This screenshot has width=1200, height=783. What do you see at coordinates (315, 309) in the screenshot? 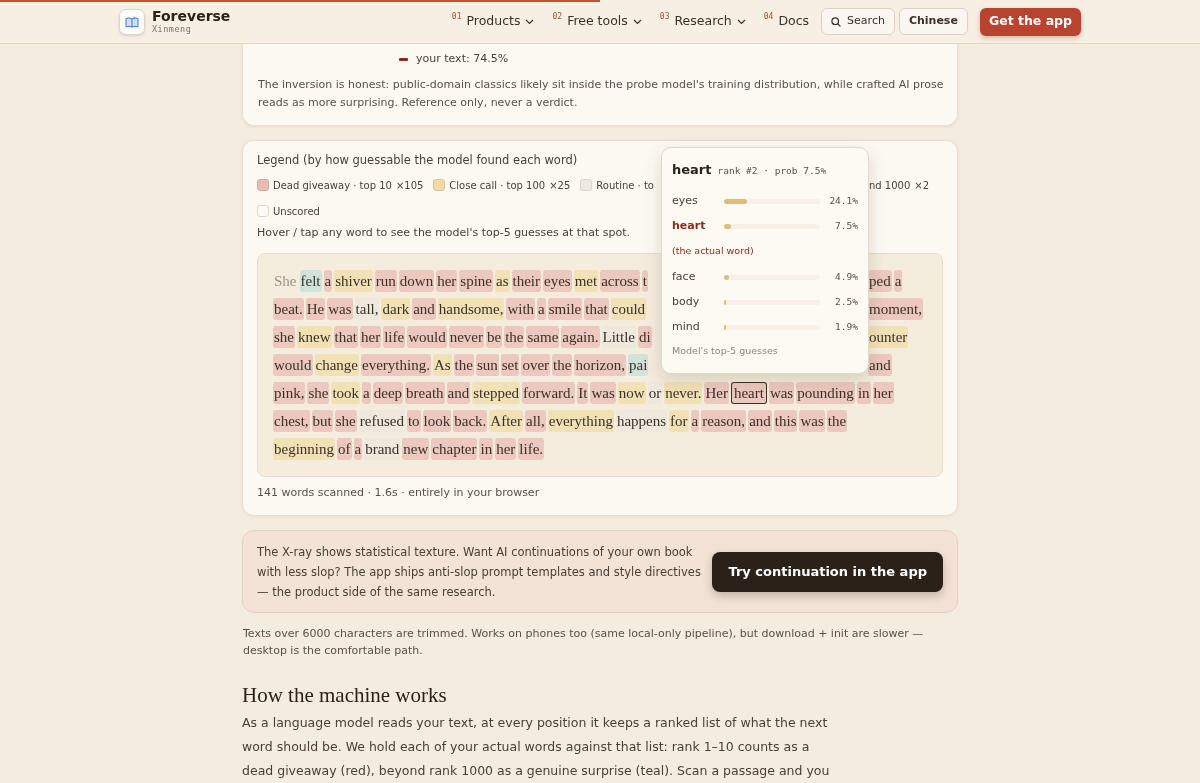
I see `passage-word: He` at bounding box center [315, 309].